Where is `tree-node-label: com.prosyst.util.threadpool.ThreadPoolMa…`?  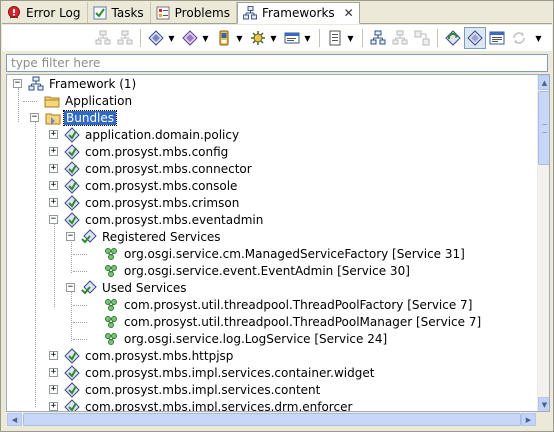 tree-node-label: com.prosyst.util.threadpool.ThreadPoolMa… is located at coordinates (303, 321).